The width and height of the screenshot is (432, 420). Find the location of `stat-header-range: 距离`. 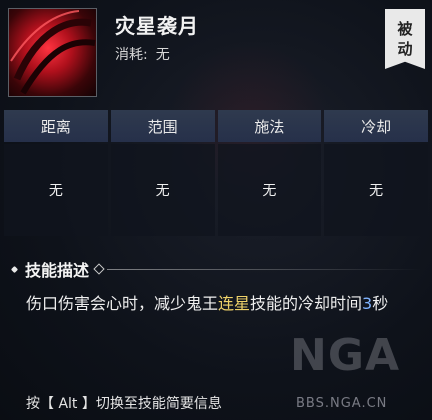

stat-header-range: 距离 is located at coordinates (56, 126).